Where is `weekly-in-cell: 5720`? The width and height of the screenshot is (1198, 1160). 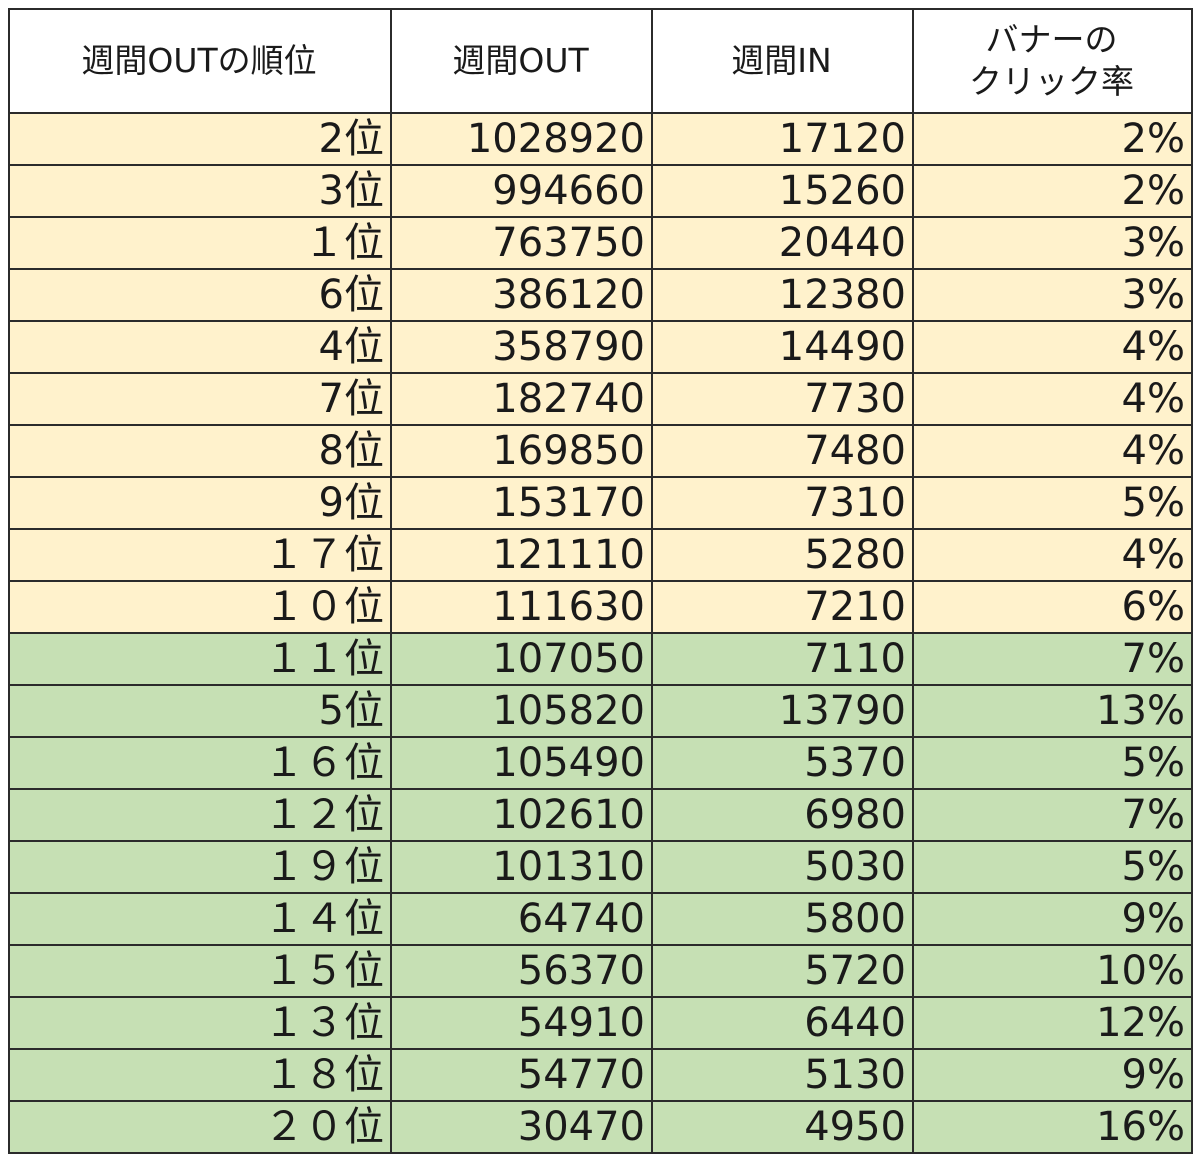
weekly-in-cell: 5720 is located at coordinates (782, 971).